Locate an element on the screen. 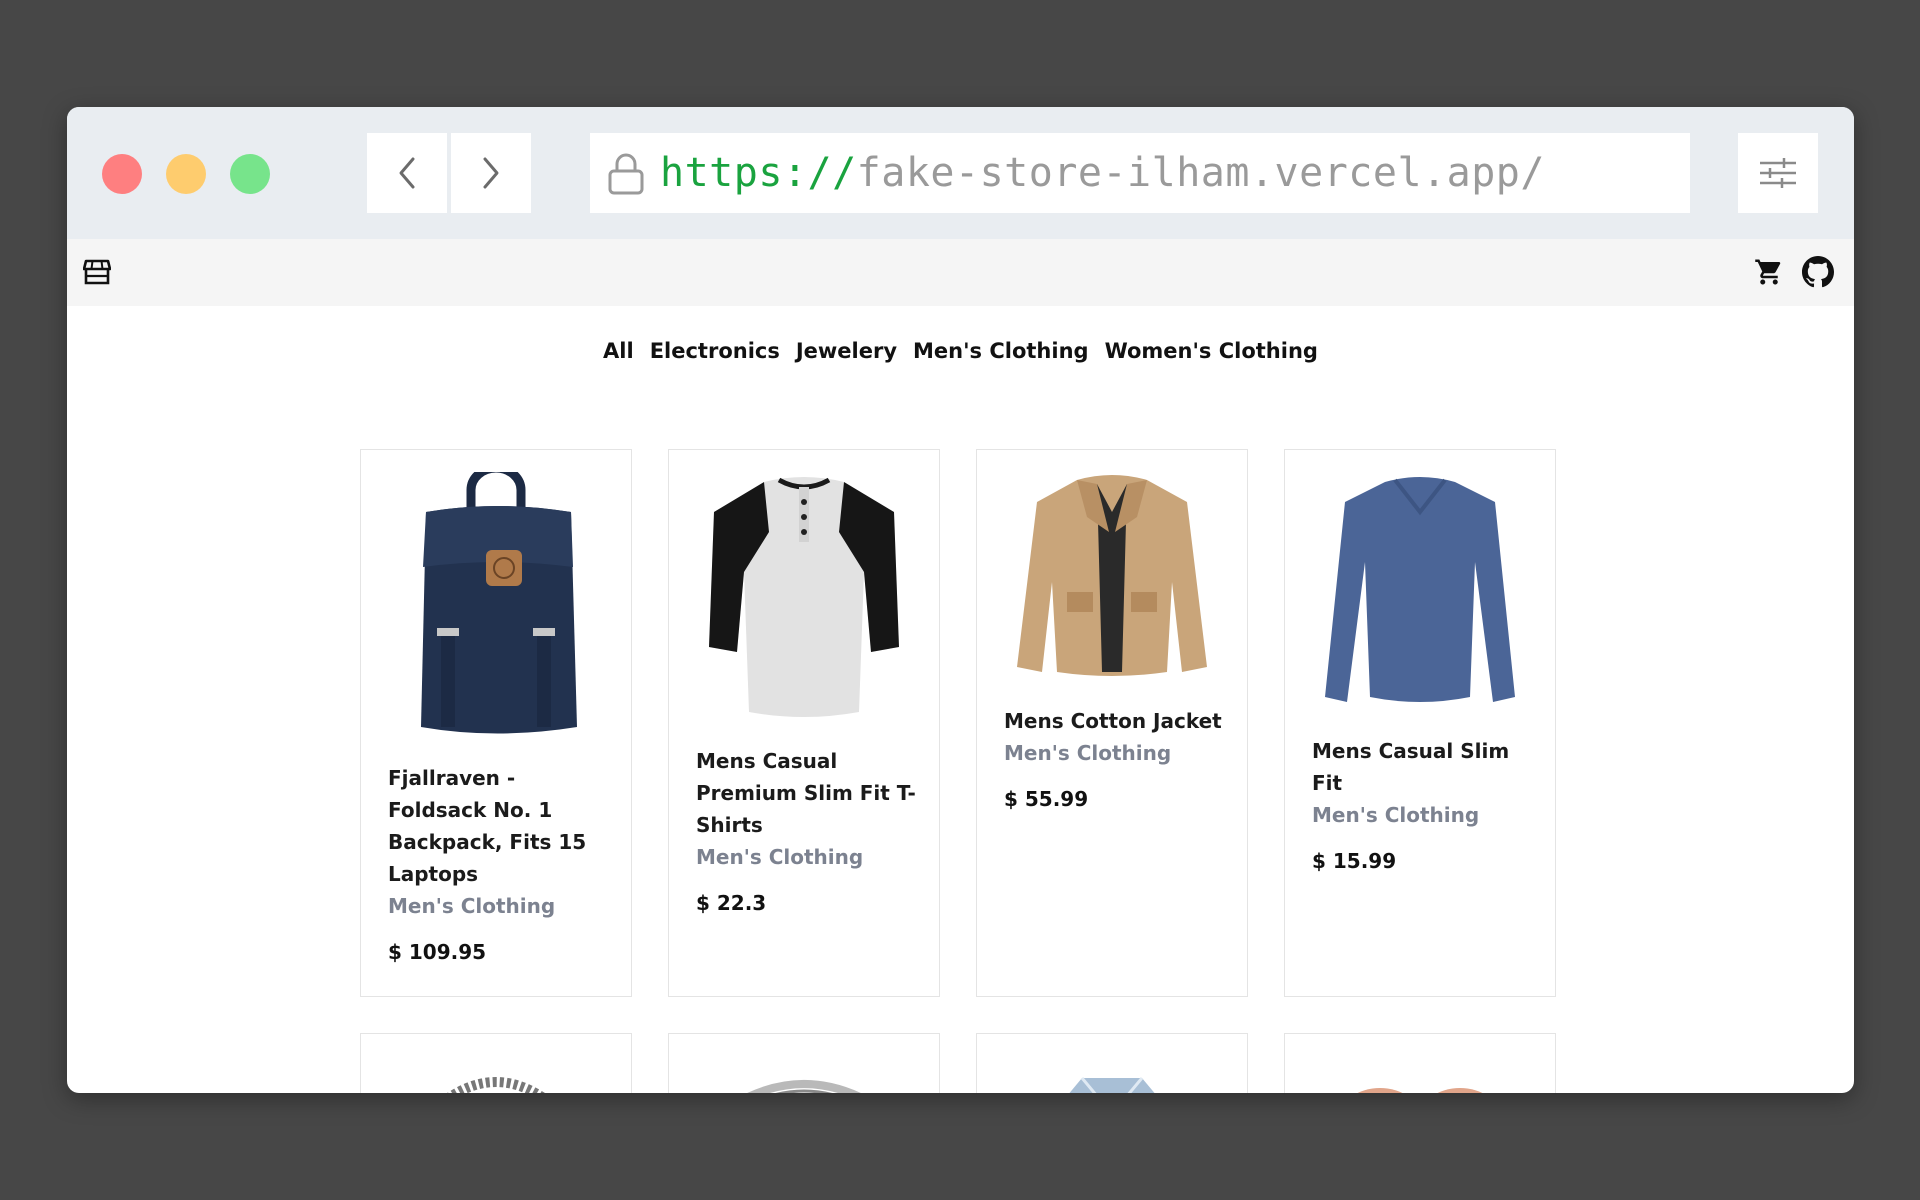 The width and height of the screenshot is (1920, 1200). diamond-ring-image is located at coordinates (1112, 1085).